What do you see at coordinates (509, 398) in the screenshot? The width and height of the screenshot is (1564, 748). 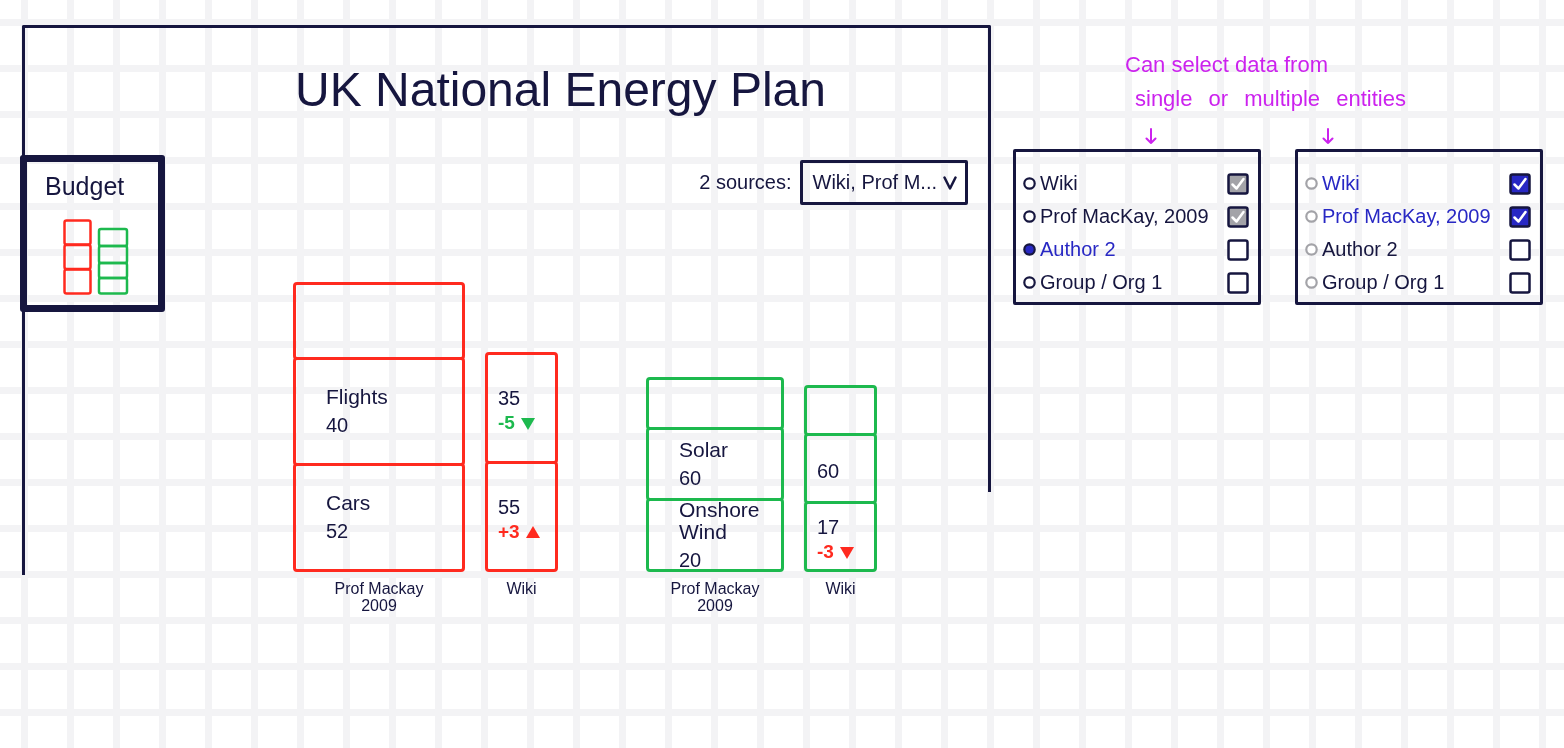 I see `value-label: 35` at bounding box center [509, 398].